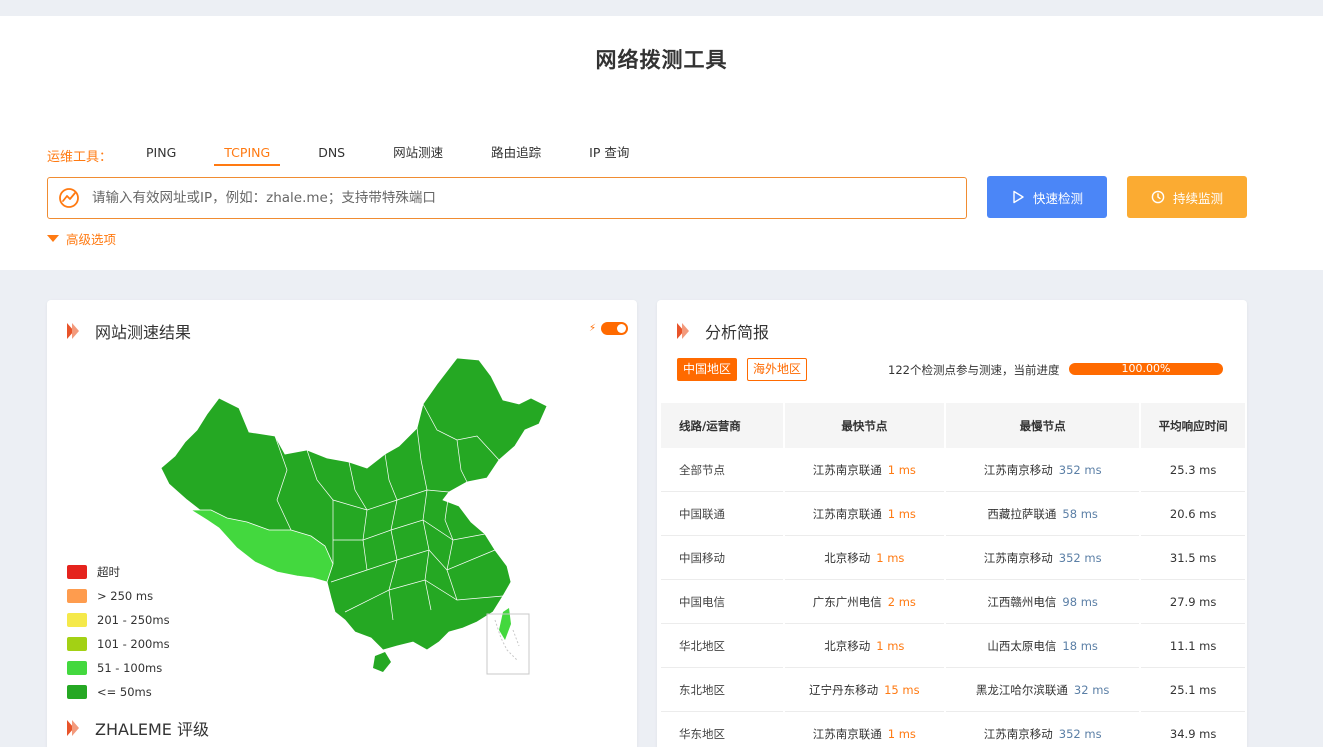  Describe the element at coordinates (1043, 425) in the screenshot. I see `header-slowest: 最慢节点` at that location.